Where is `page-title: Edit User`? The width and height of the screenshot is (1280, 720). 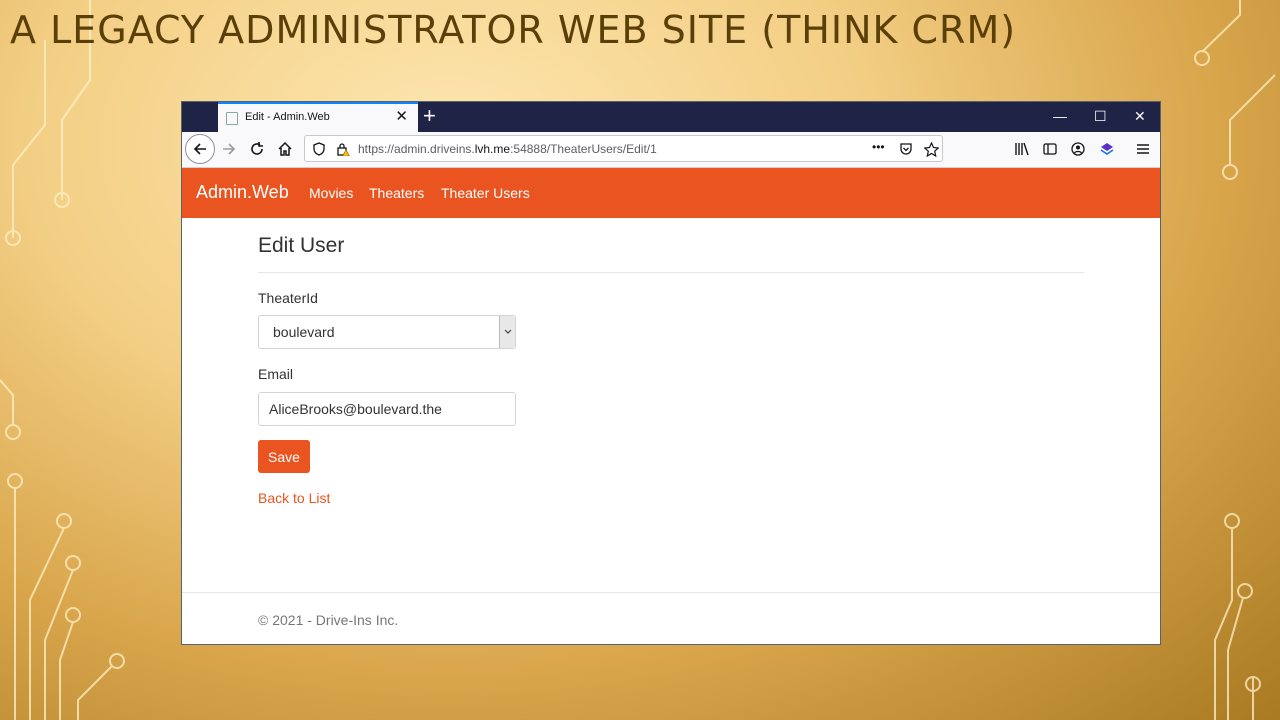
page-title: Edit User is located at coordinates (301, 245).